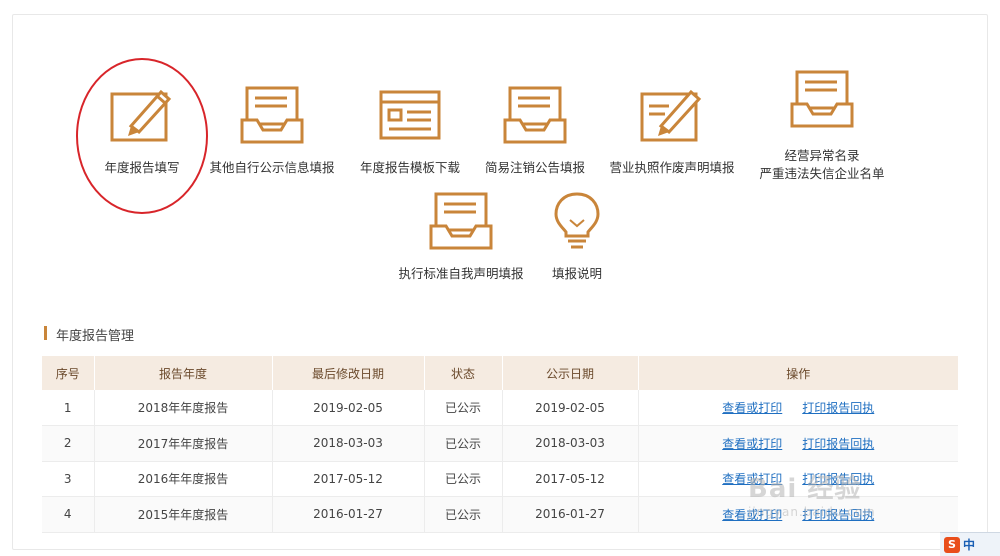 This screenshot has height=556, width=1000. I want to click on tile-license-void: 营业执照作废声明填报, so click(672, 130).